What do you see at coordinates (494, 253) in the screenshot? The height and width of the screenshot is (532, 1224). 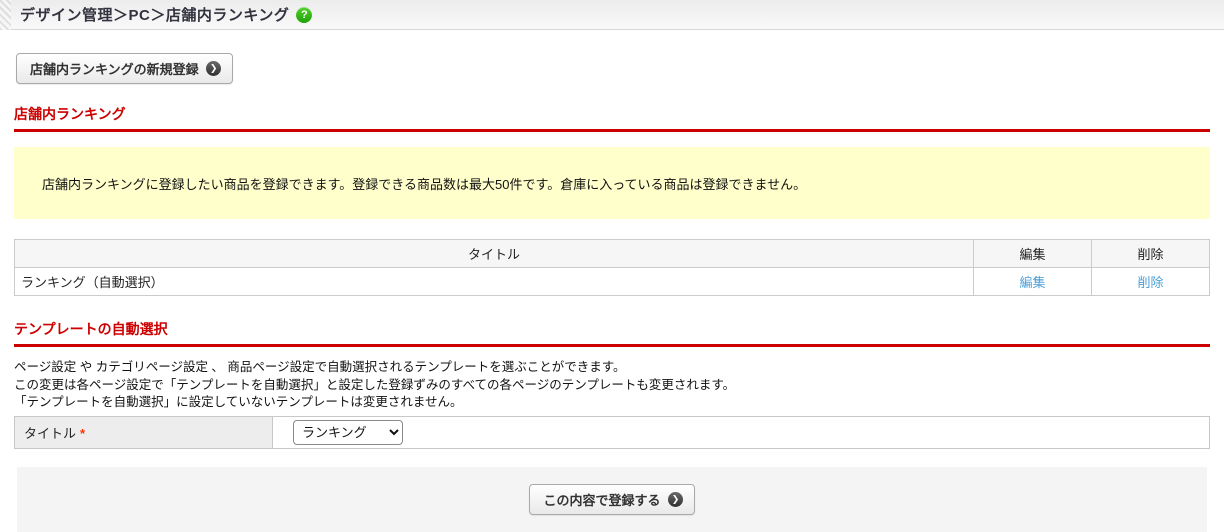 I see `column-header-title: タイトル` at bounding box center [494, 253].